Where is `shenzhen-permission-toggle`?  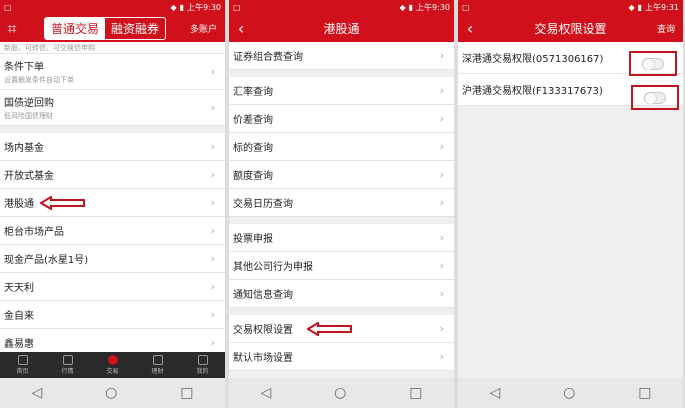 shenzhen-permission-toggle is located at coordinates (653, 63).